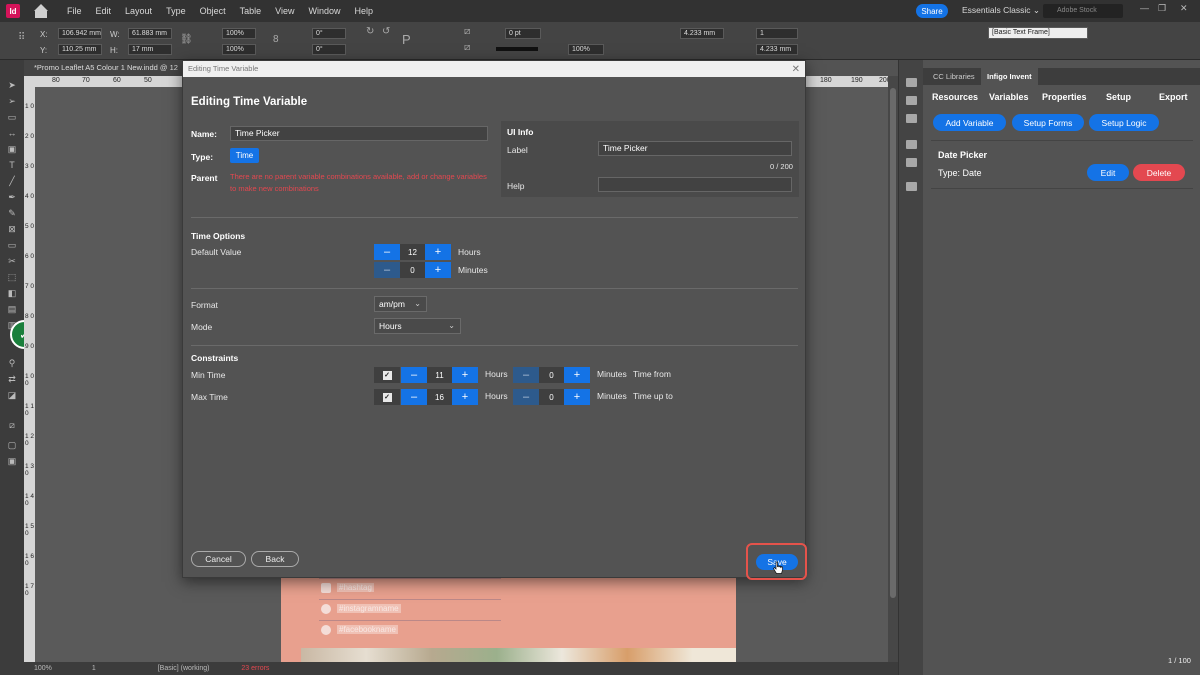  What do you see at coordinates (12, 293) in the screenshot?
I see `gradient-tool-icon: ◧` at bounding box center [12, 293].